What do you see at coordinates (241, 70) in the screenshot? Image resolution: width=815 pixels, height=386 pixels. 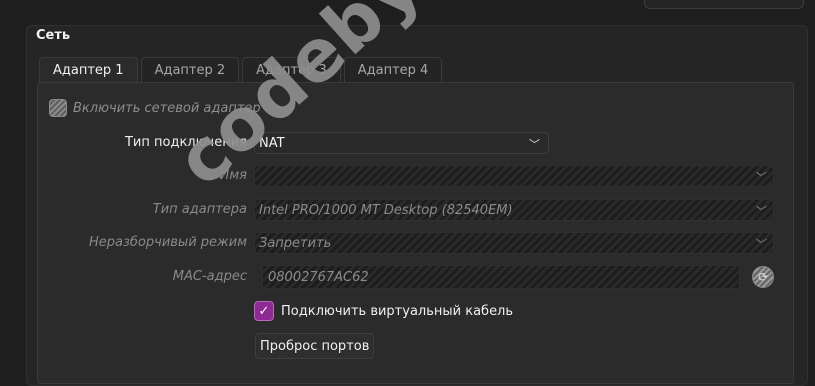 I see `adapter-tabs: Адаптер 1 Адаптер 2 Адаптер 3 Адаптер 4` at bounding box center [241, 70].